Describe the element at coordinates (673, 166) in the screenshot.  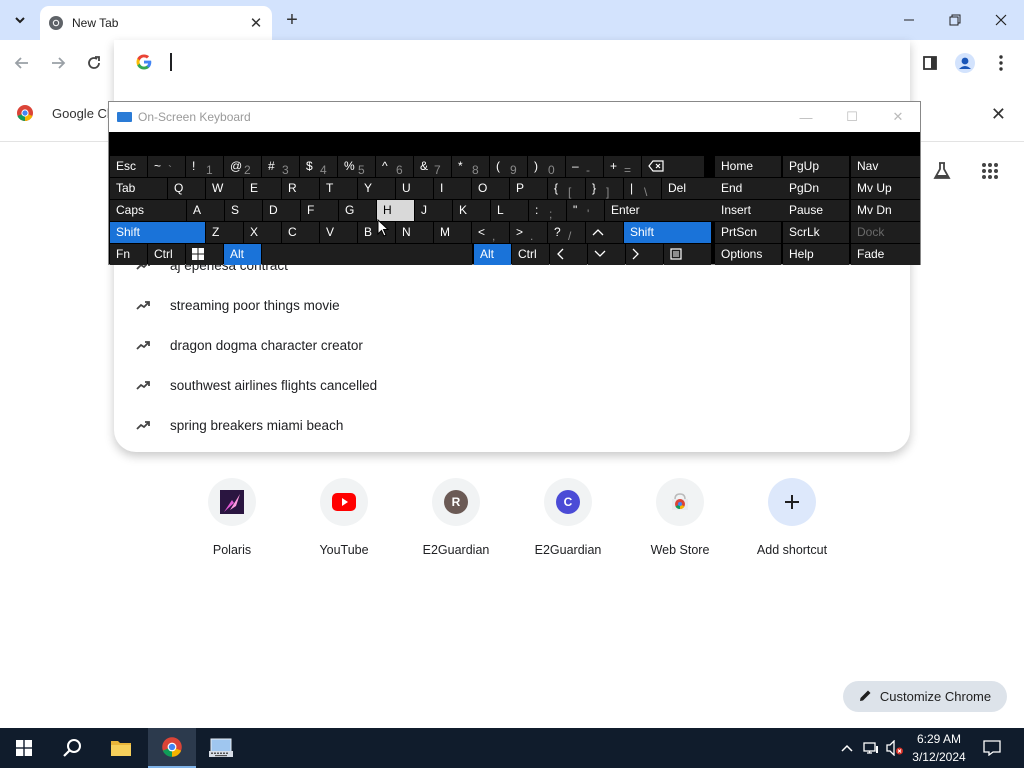
I see `key-backspace` at that location.